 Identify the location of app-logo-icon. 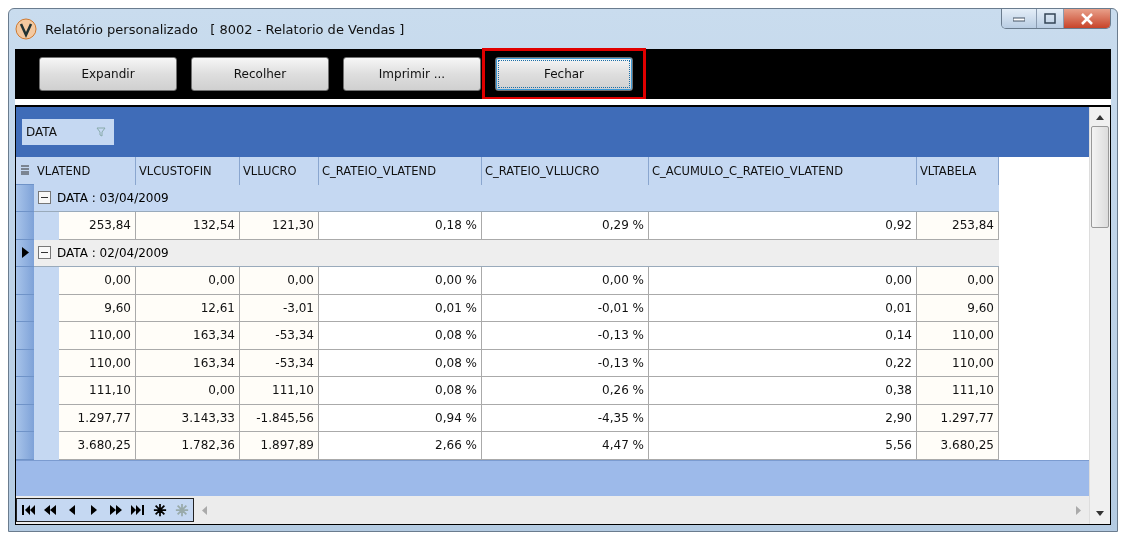
(26, 29).